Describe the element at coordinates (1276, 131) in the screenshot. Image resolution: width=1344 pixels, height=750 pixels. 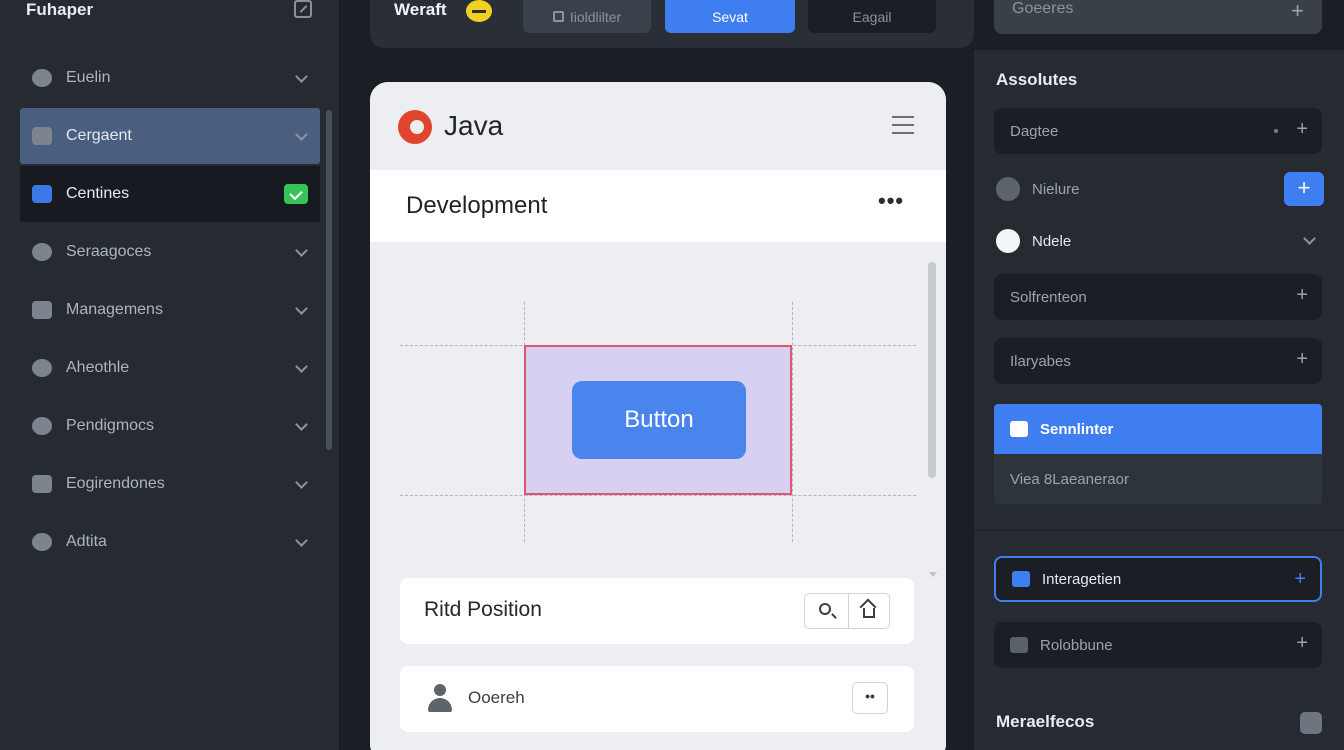
I see `dot-icon` at that location.